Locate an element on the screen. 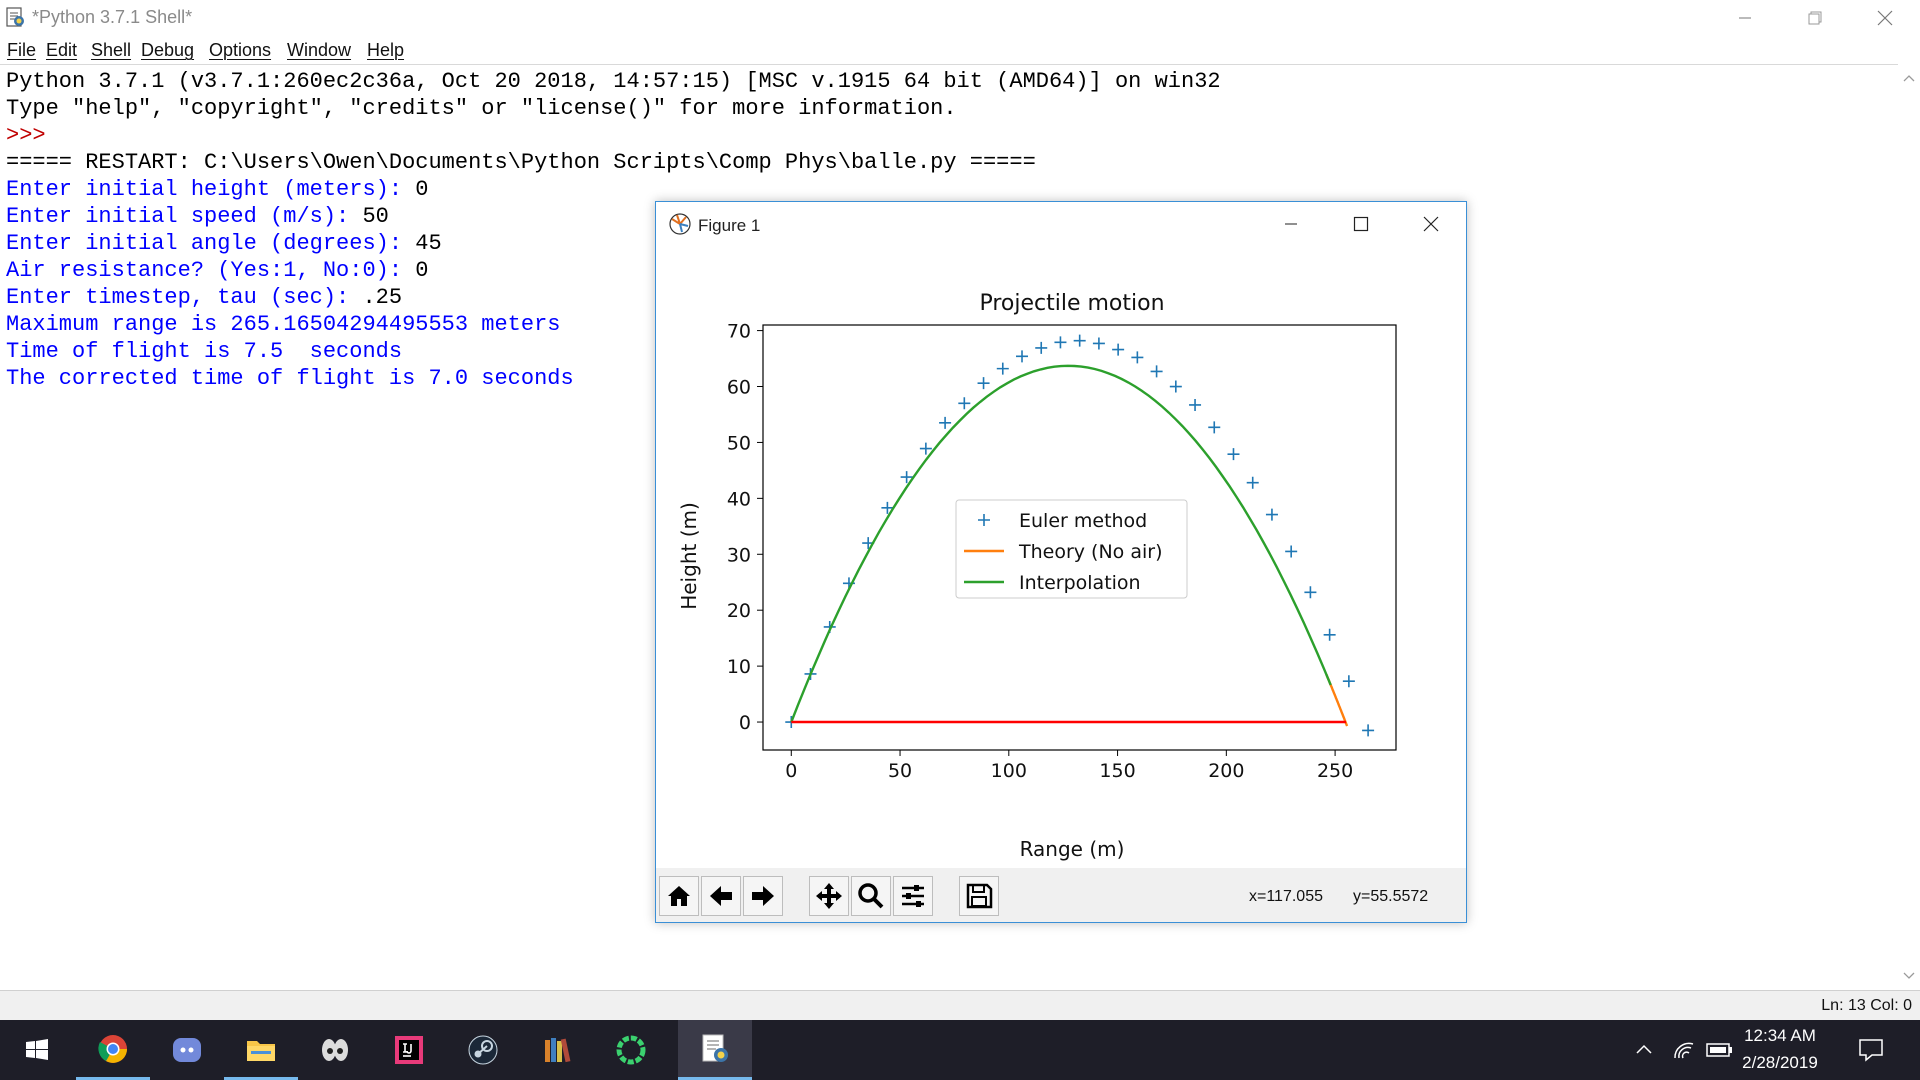 The width and height of the screenshot is (1920, 1080). chart-title: Projectile motion is located at coordinates (1071, 303).